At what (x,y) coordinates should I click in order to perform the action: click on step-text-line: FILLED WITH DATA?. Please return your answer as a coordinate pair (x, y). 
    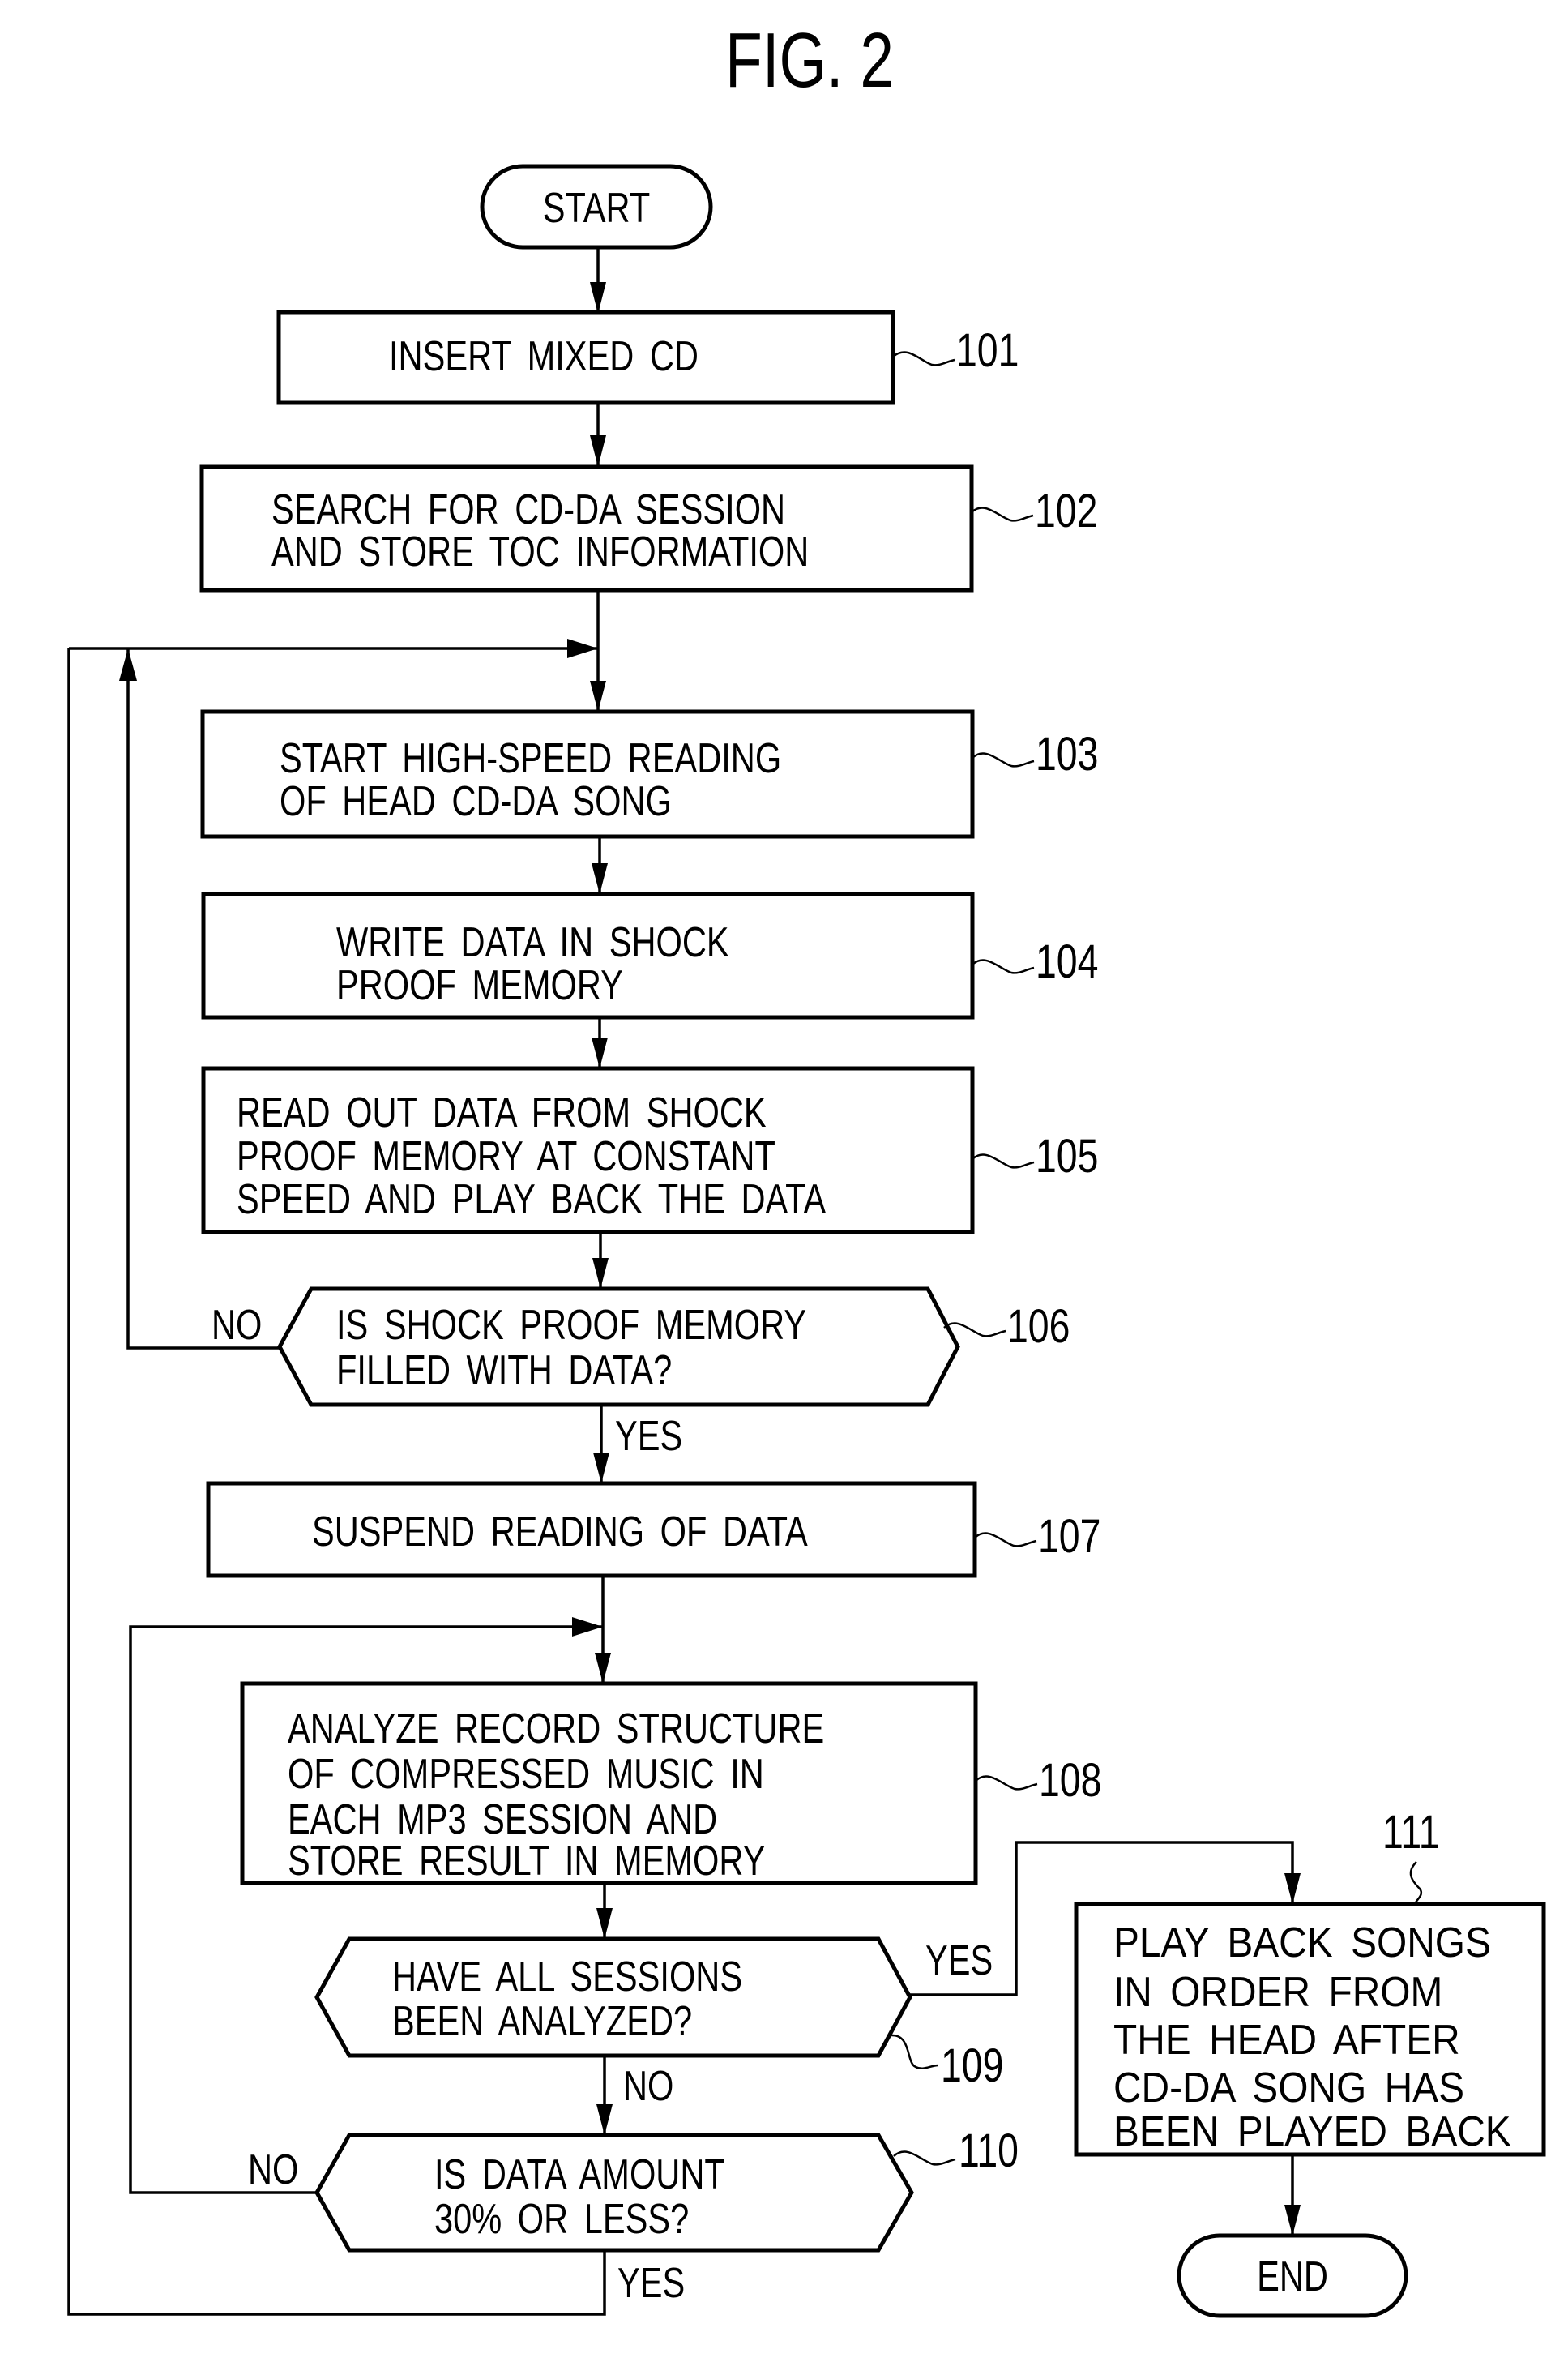
    Looking at the image, I should click on (504, 1370).